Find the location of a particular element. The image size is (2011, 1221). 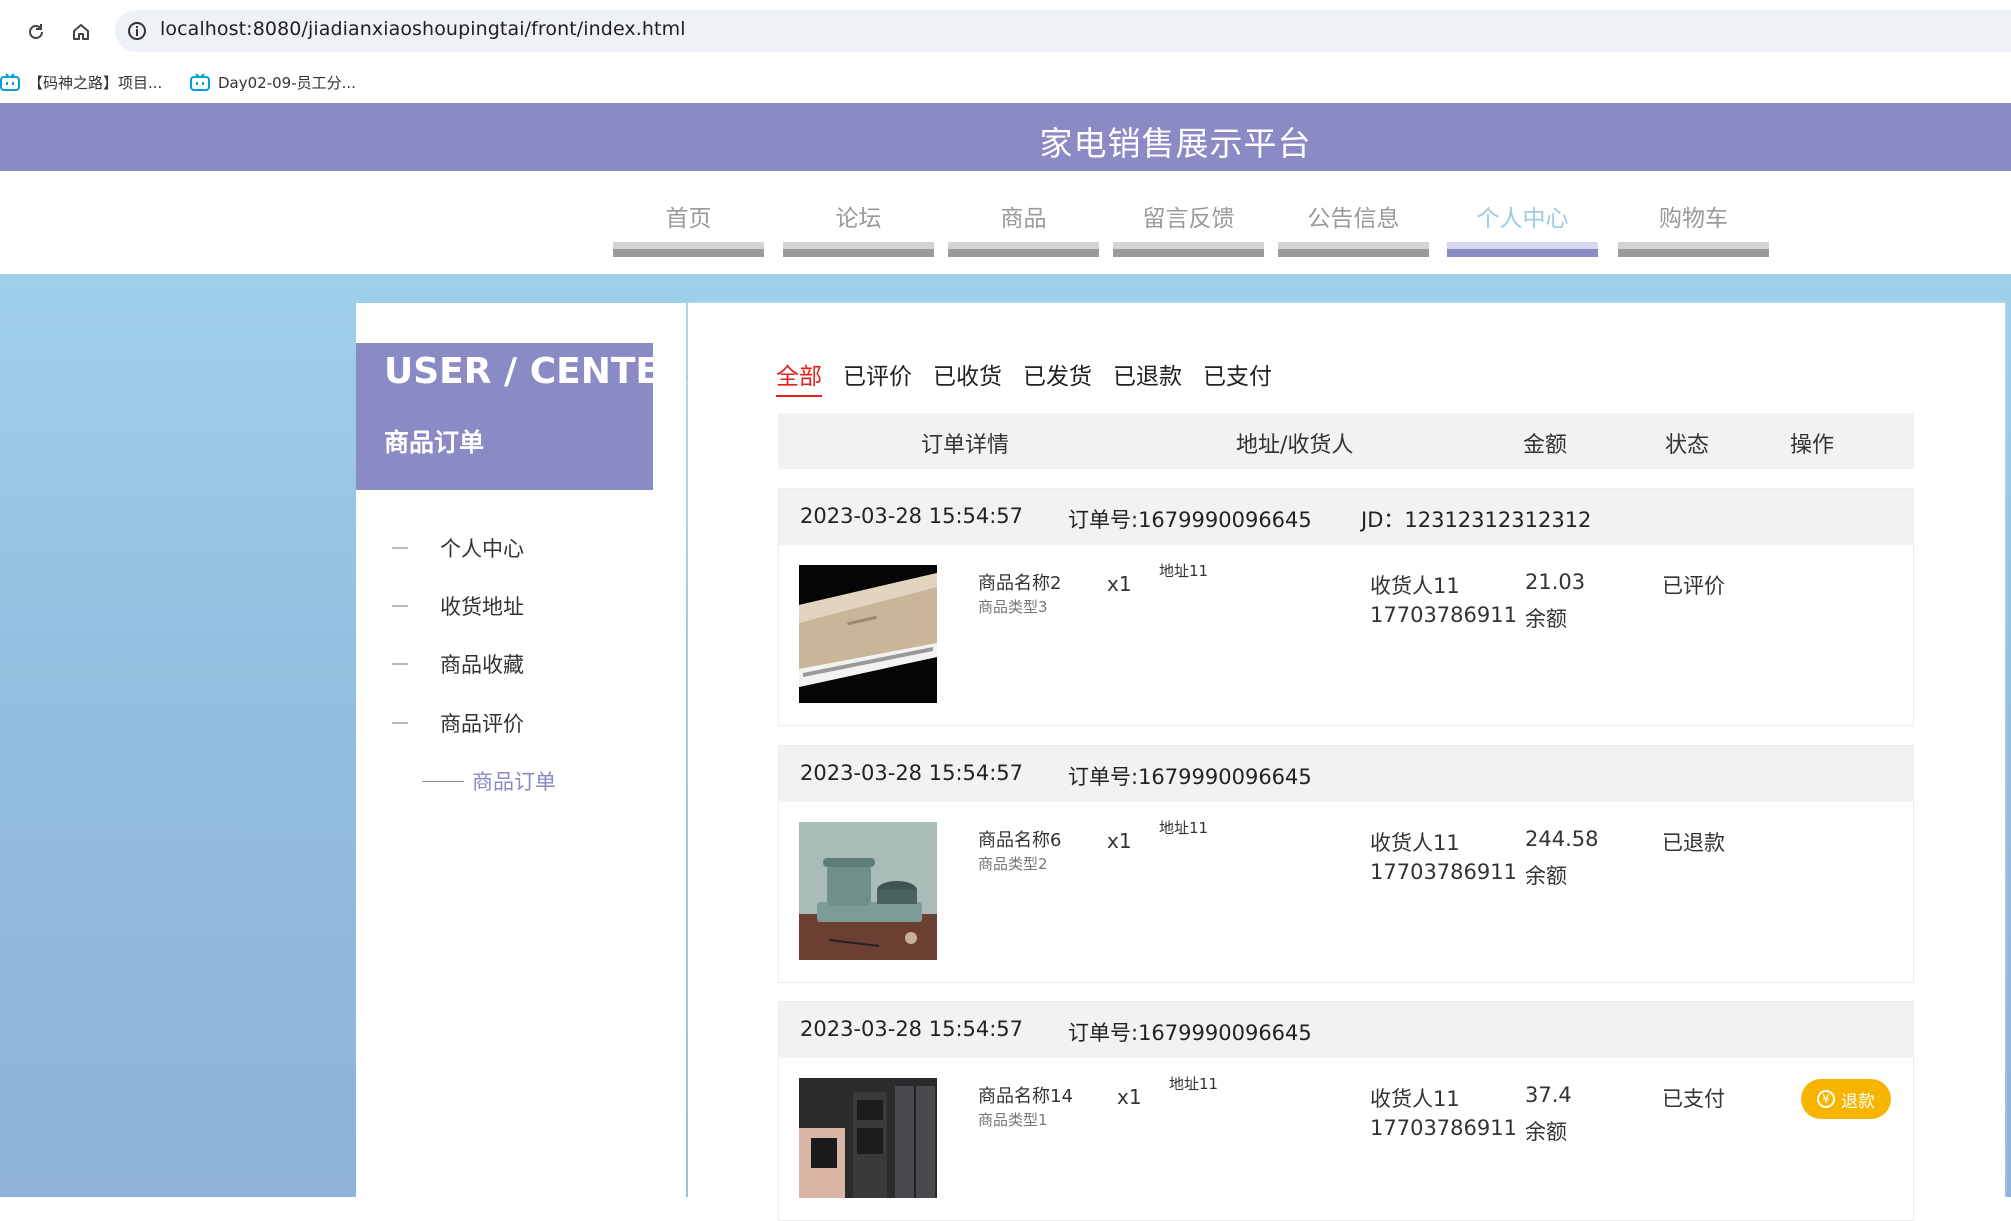

nav-item-cart: 购物车 is located at coordinates (1693, 229).